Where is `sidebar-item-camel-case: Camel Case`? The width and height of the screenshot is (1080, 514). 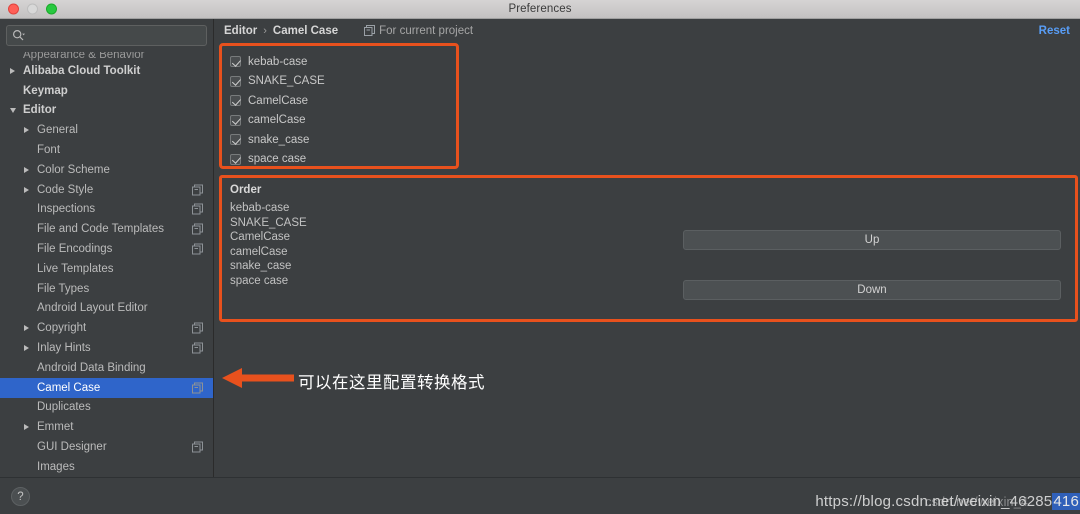
sidebar-item-camel-case: Camel Case is located at coordinates (106, 387).